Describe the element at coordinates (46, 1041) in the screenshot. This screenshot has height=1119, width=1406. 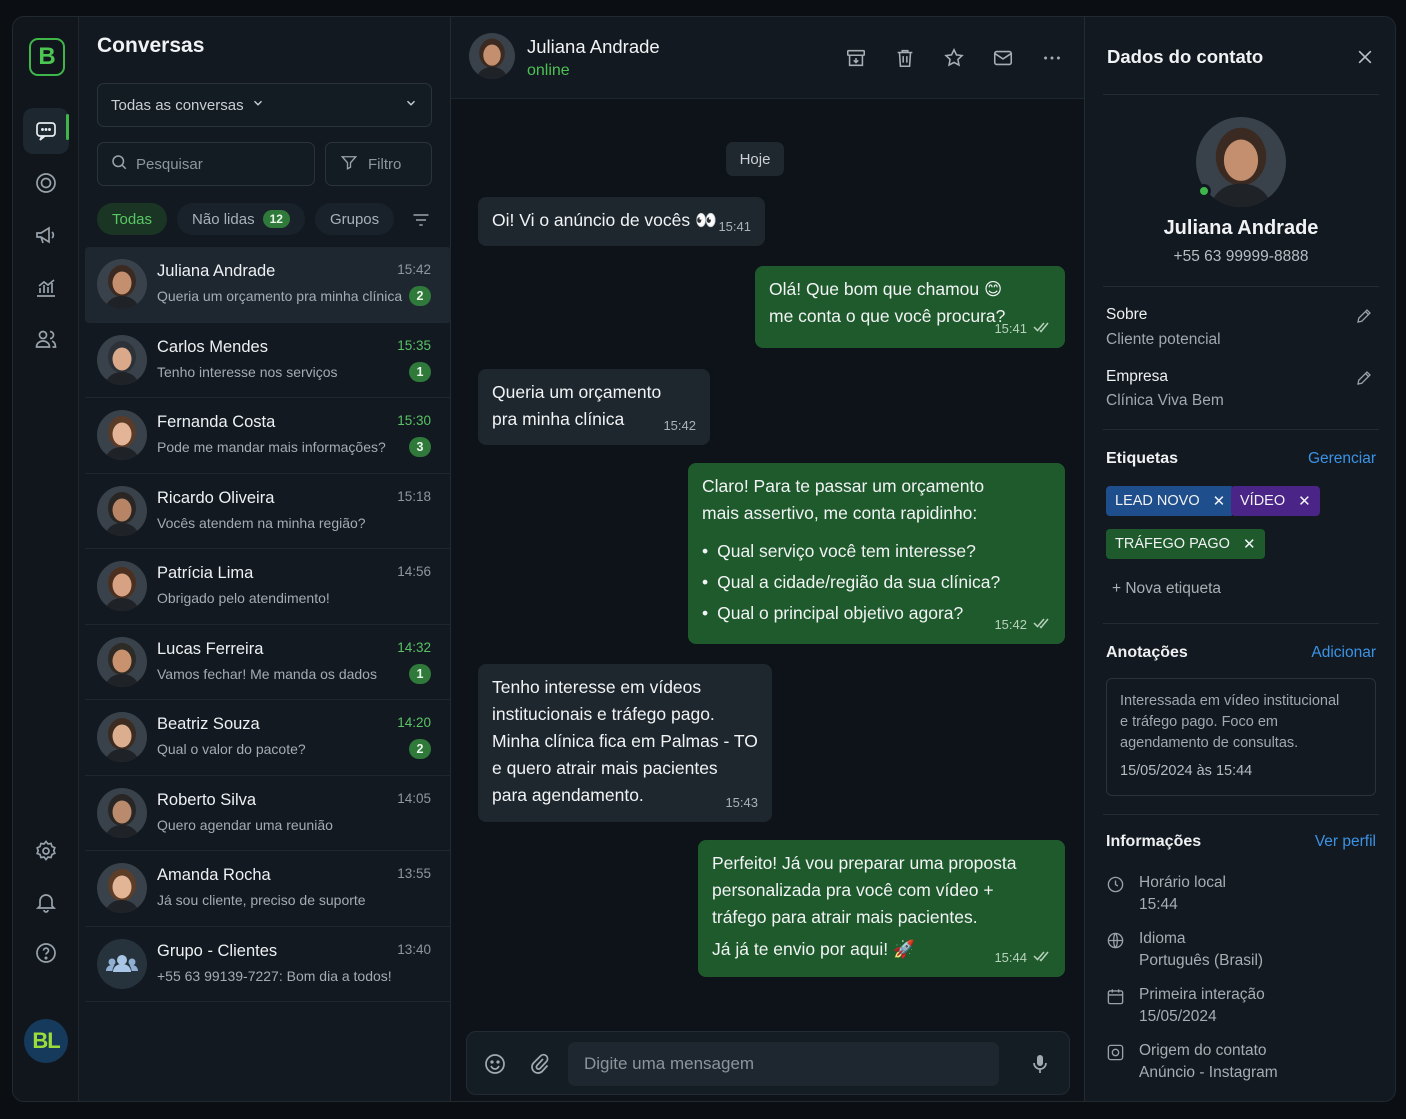
I see `user-avatar: BL` at that location.